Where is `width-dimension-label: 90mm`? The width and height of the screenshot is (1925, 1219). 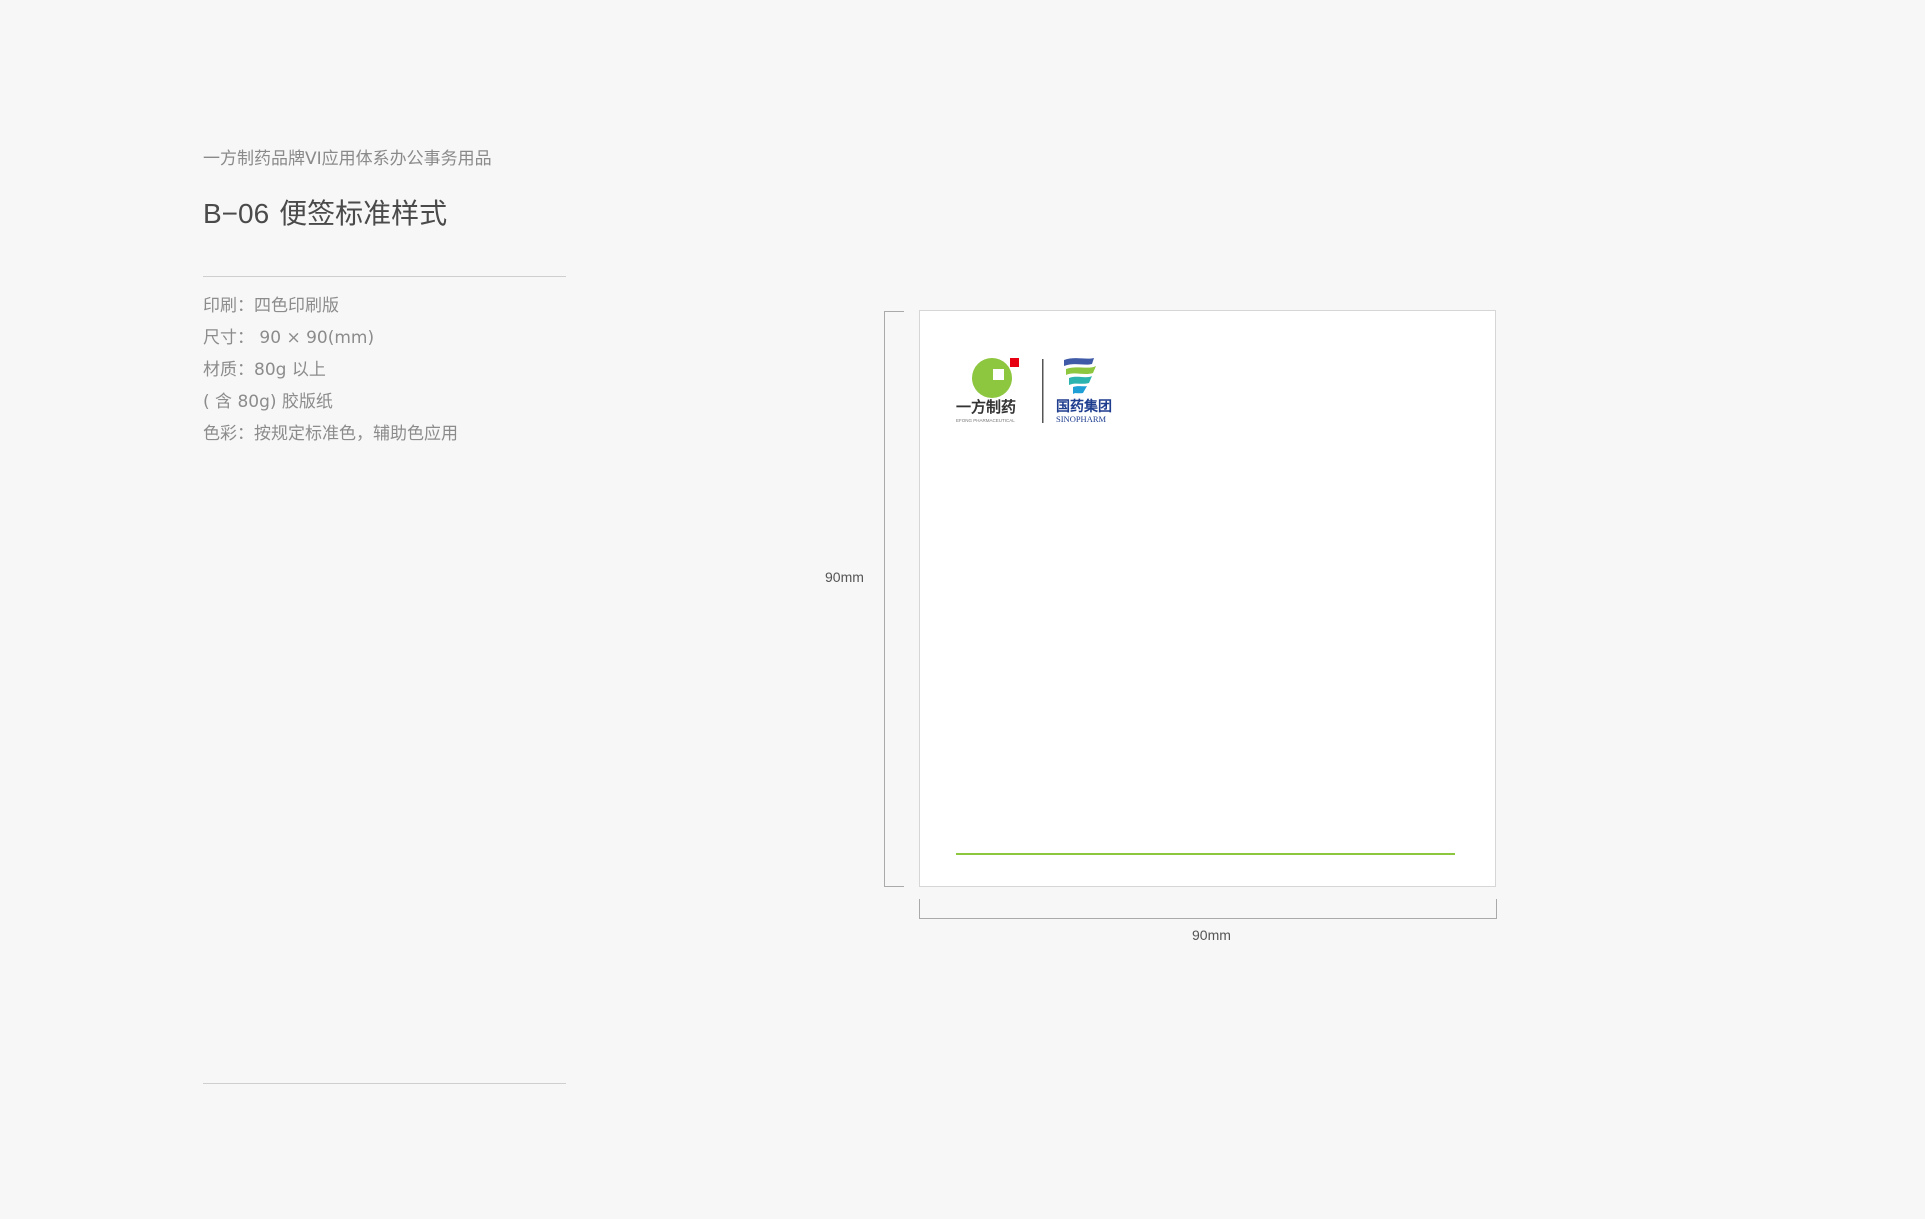
width-dimension-label: 90mm is located at coordinates (1211, 935).